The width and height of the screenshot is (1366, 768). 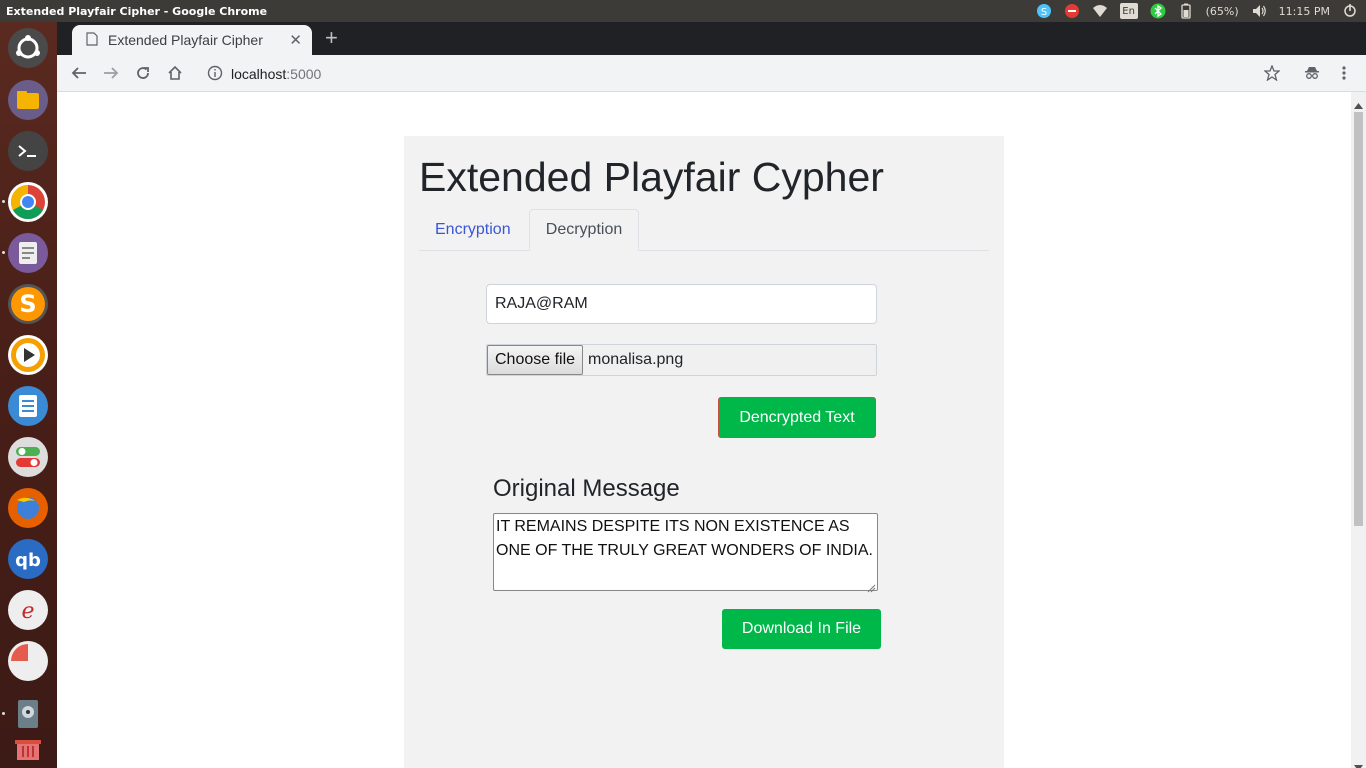 I want to click on wifi-icon, so click(x=1100, y=11).